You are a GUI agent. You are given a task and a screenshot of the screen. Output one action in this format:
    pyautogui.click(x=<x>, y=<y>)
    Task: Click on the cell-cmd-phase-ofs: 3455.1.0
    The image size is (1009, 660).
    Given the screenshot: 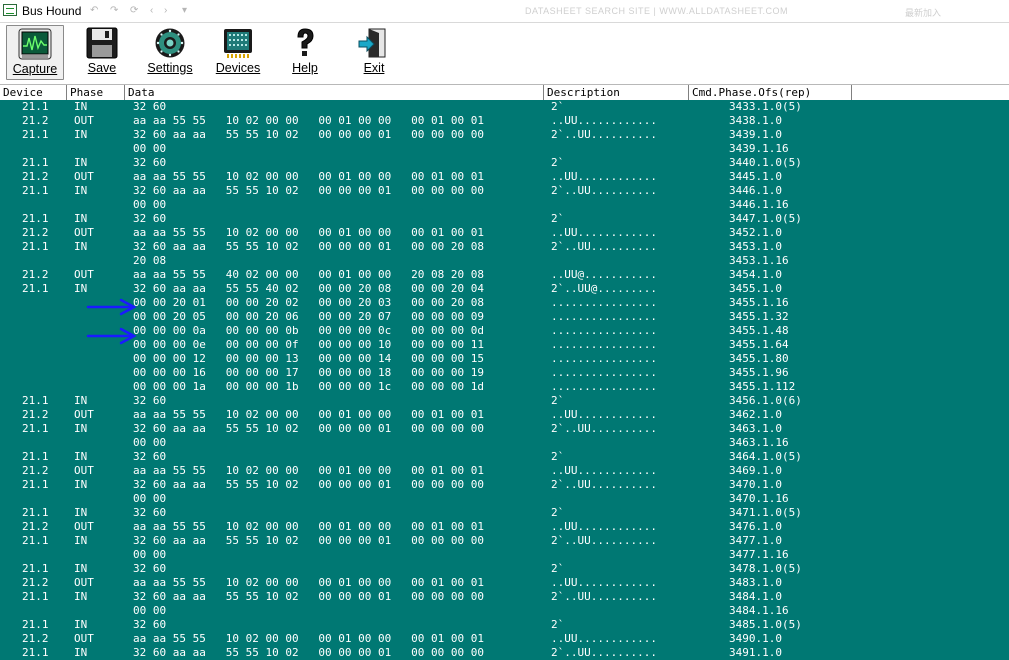 What is the action you would take?
    pyautogui.click(x=755, y=288)
    